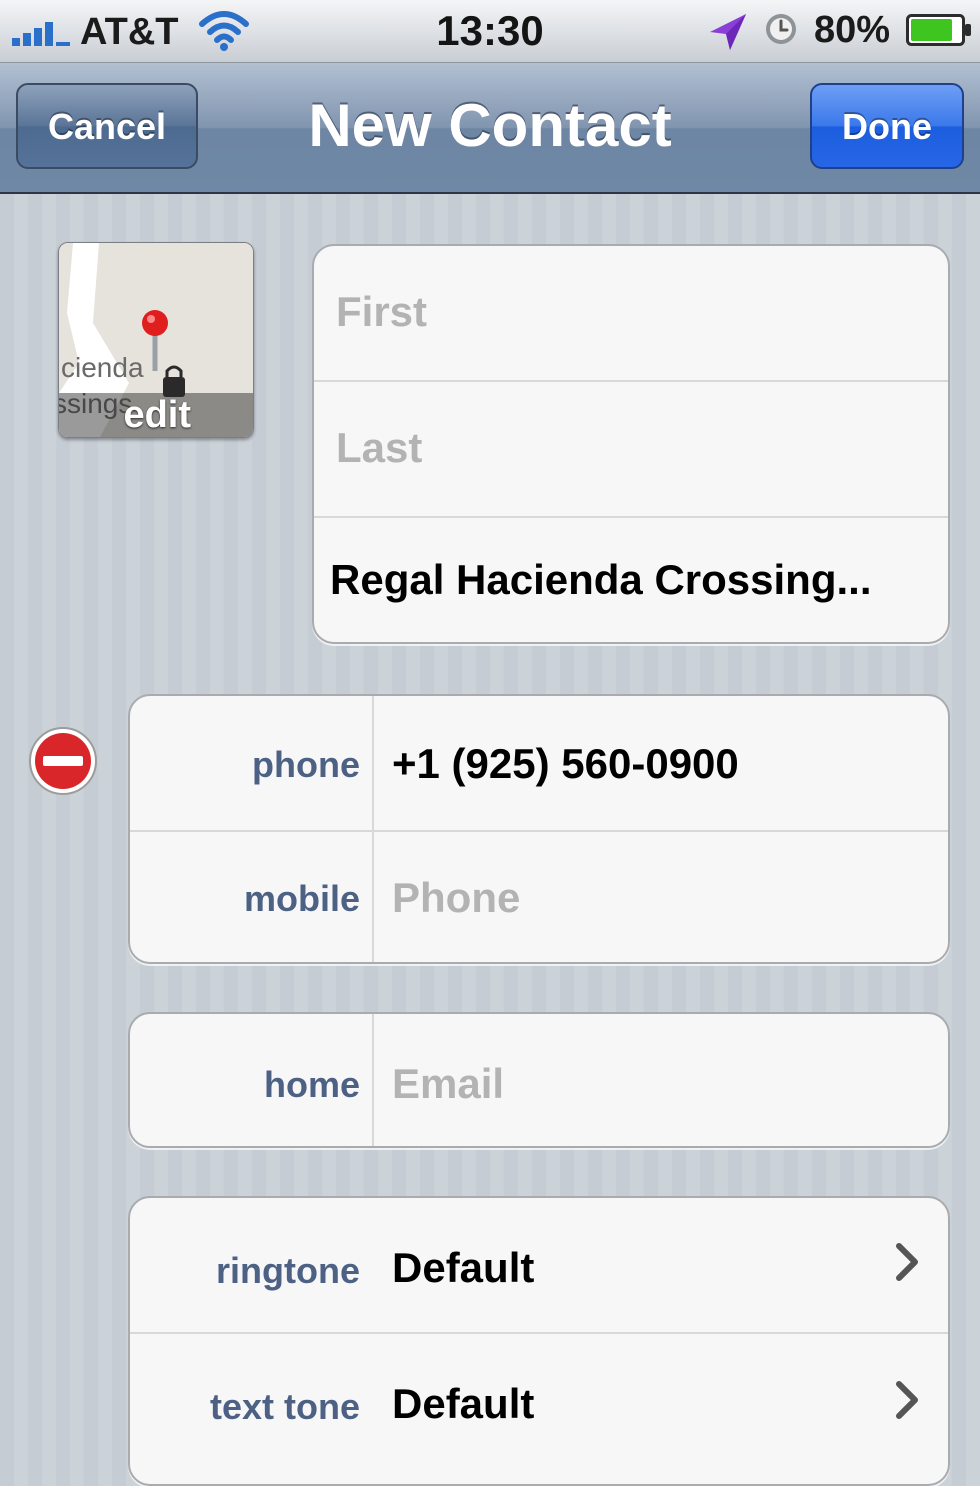 This screenshot has width=980, height=1486. I want to click on email-group: home Email, so click(539, 1080).